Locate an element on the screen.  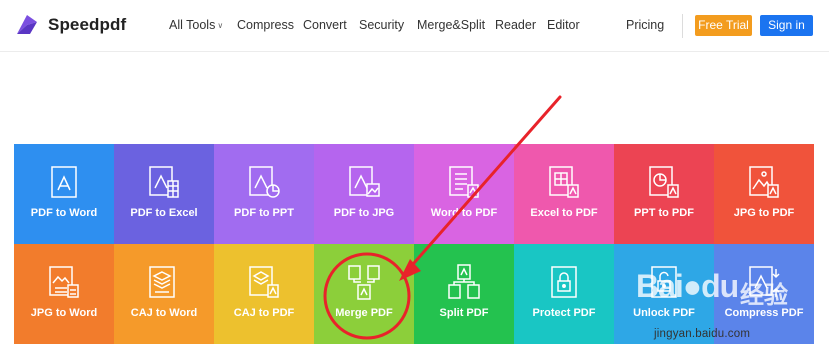
pdf-excel-icon is located at coordinates (164, 182).